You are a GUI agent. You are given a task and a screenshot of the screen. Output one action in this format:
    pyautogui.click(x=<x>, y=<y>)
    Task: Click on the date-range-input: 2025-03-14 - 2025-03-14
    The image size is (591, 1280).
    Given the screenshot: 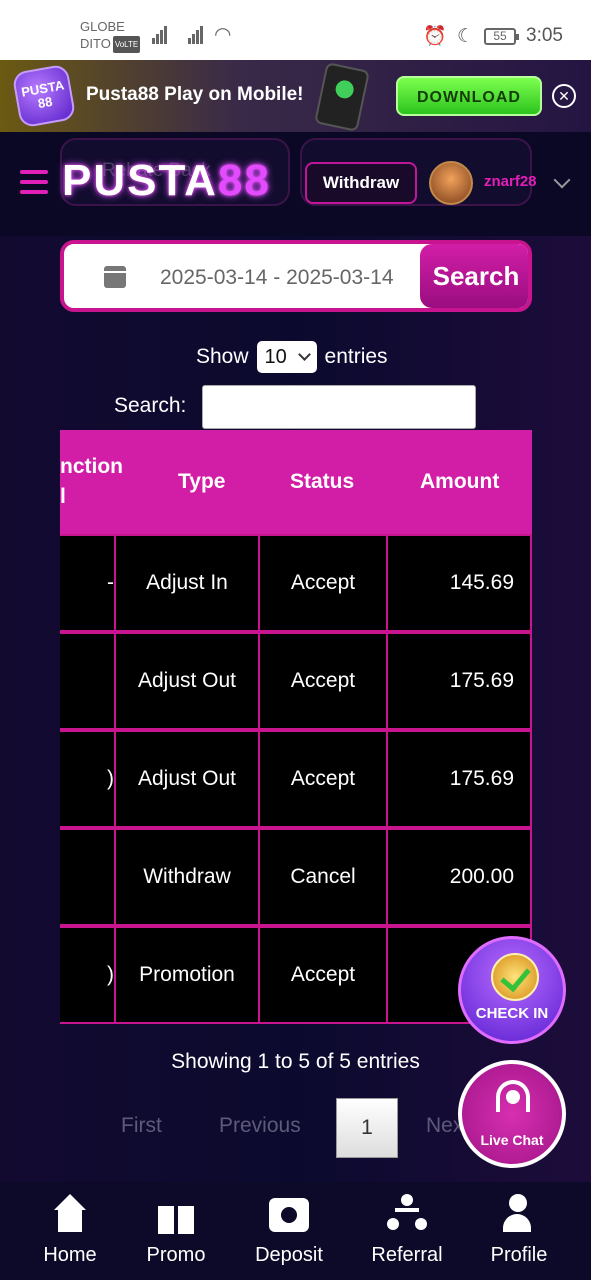 What is the action you would take?
    pyautogui.click(x=277, y=278)
    